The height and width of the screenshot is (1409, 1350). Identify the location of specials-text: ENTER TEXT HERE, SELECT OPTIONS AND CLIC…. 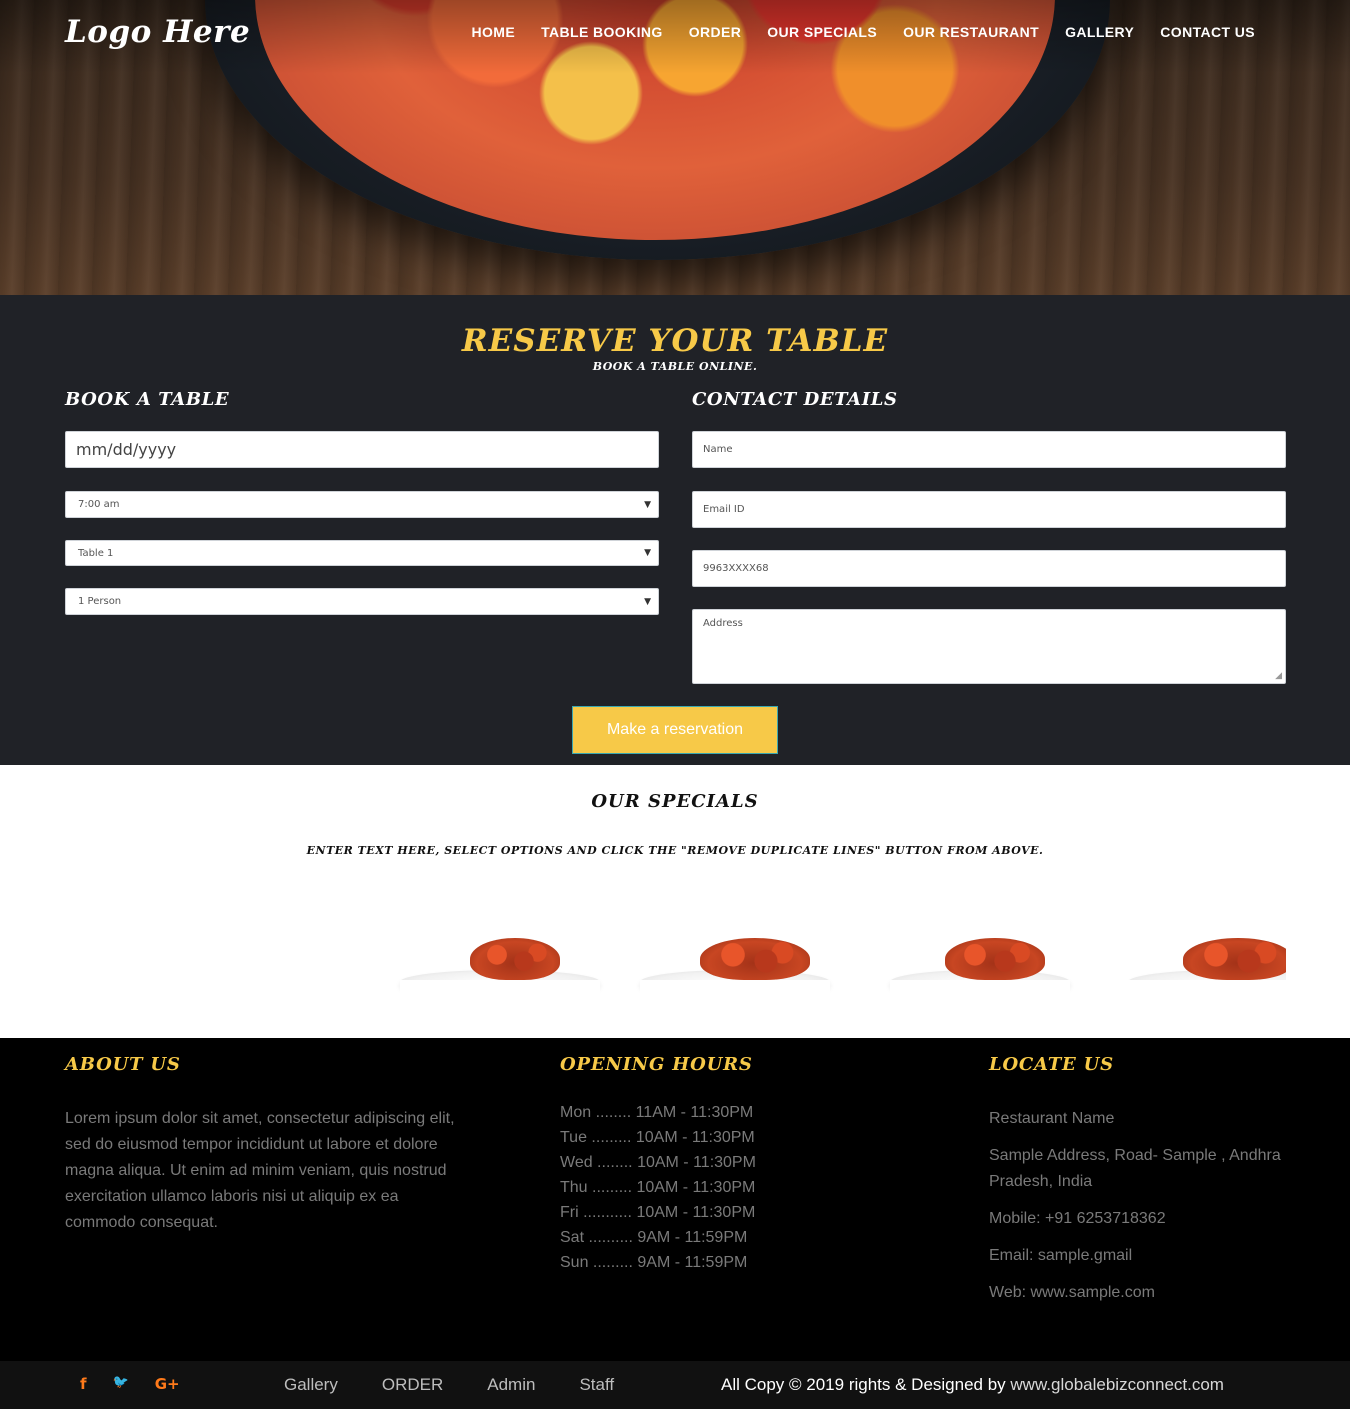
(675, 850).